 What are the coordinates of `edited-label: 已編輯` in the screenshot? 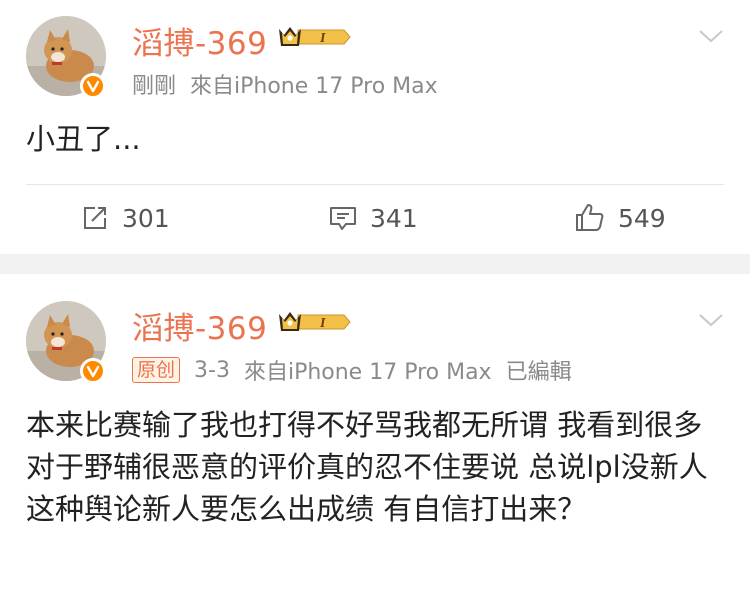 It's located at (538, 372).